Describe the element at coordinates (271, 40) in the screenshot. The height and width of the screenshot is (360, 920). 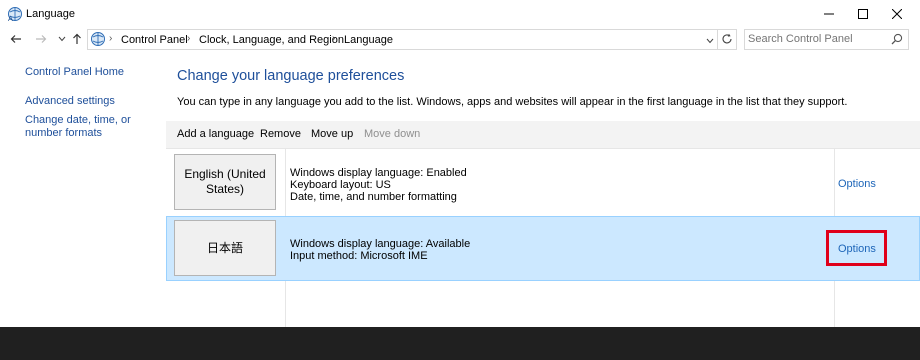
I see `breadcrumb-clock-language-region: Clock, Language, and Region` at that location.